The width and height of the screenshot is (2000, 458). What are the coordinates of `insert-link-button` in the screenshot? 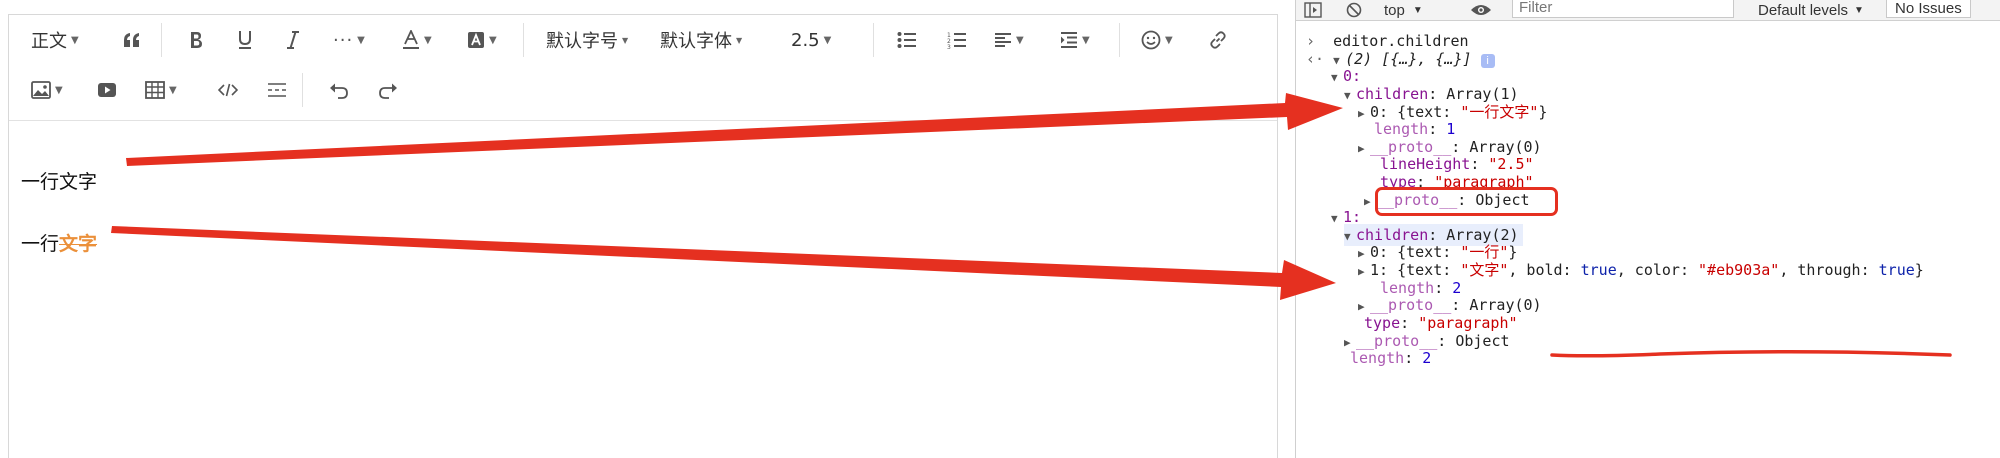 It's located at (1218, 40).